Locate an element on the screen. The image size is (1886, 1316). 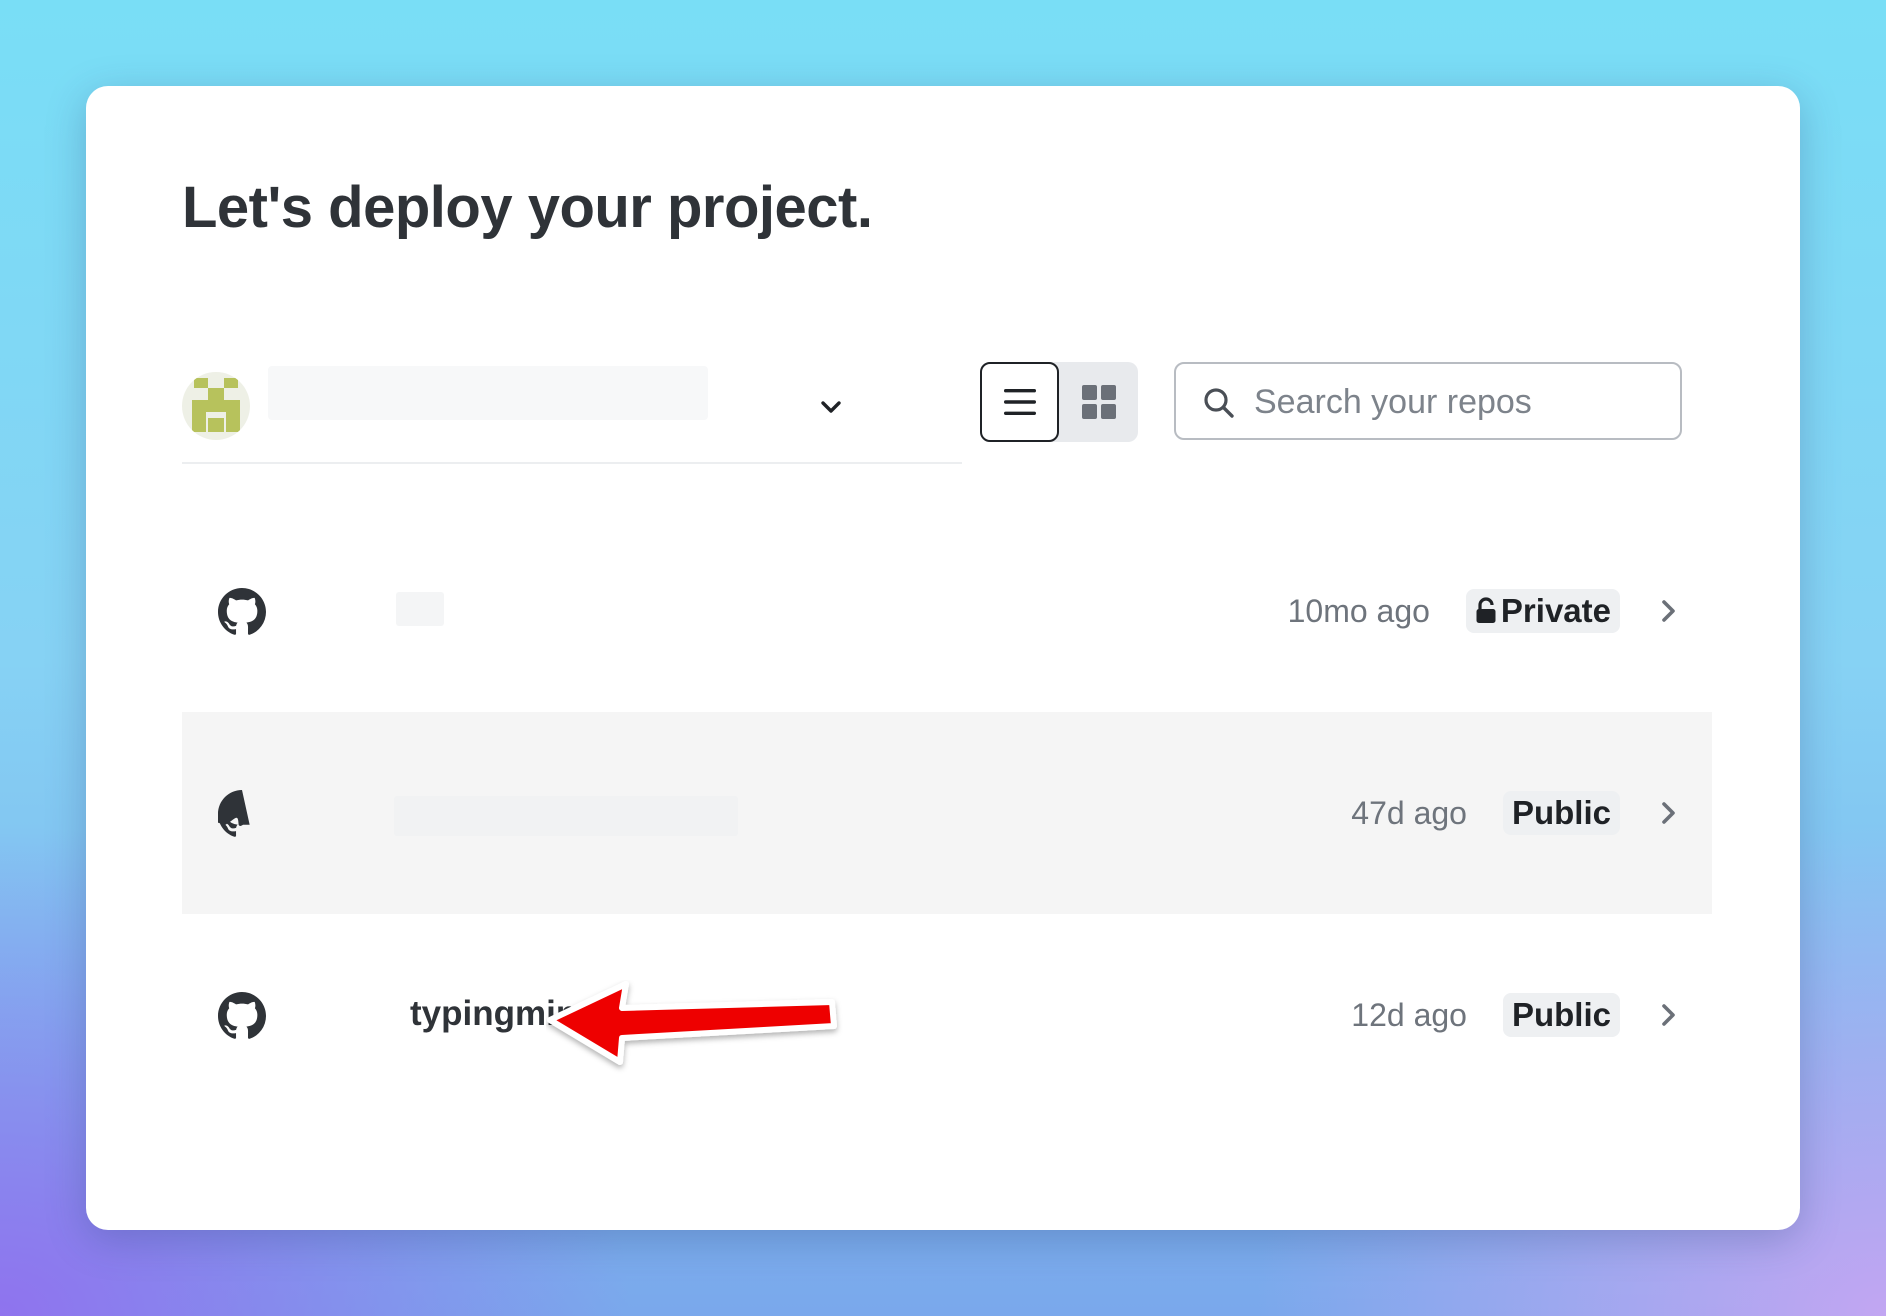
repo-updated: 12d ago is located at coordinates (1409, 1014).